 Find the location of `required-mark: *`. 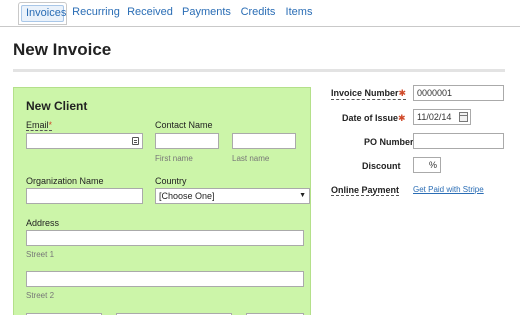

required-mark: * is located at coordinates (50, 125).